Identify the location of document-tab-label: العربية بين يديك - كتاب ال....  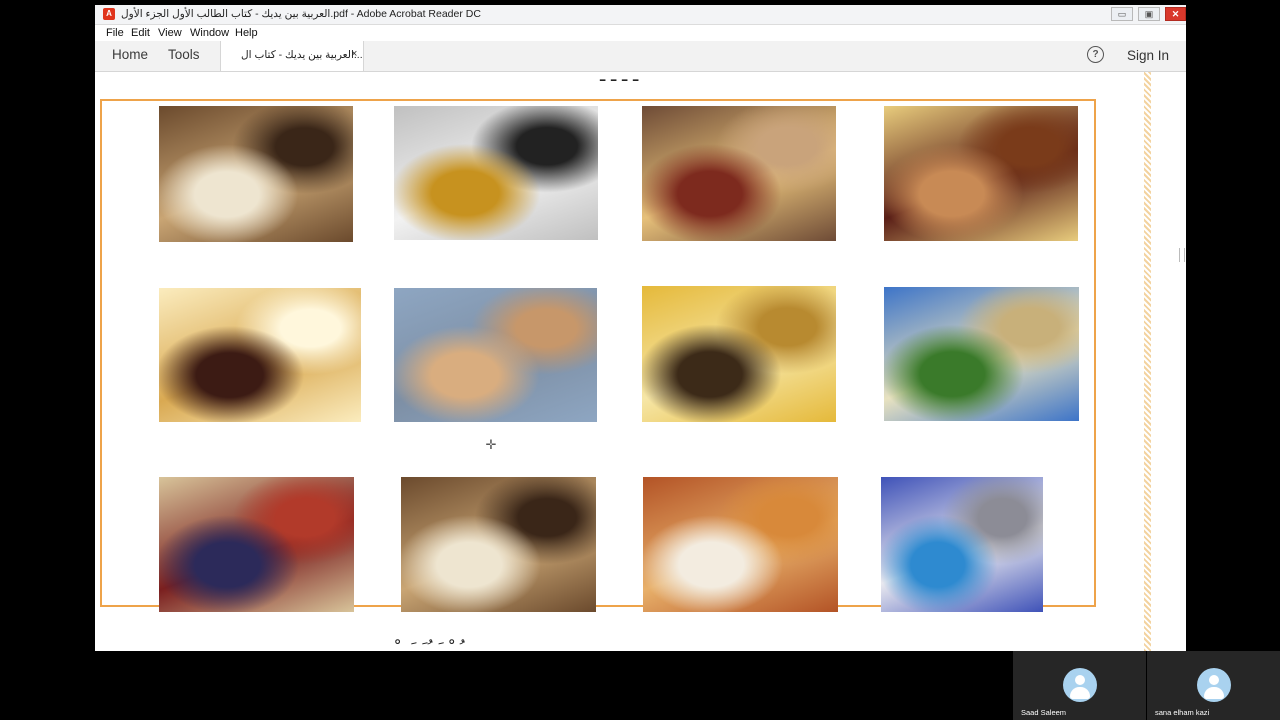
(302, 55).